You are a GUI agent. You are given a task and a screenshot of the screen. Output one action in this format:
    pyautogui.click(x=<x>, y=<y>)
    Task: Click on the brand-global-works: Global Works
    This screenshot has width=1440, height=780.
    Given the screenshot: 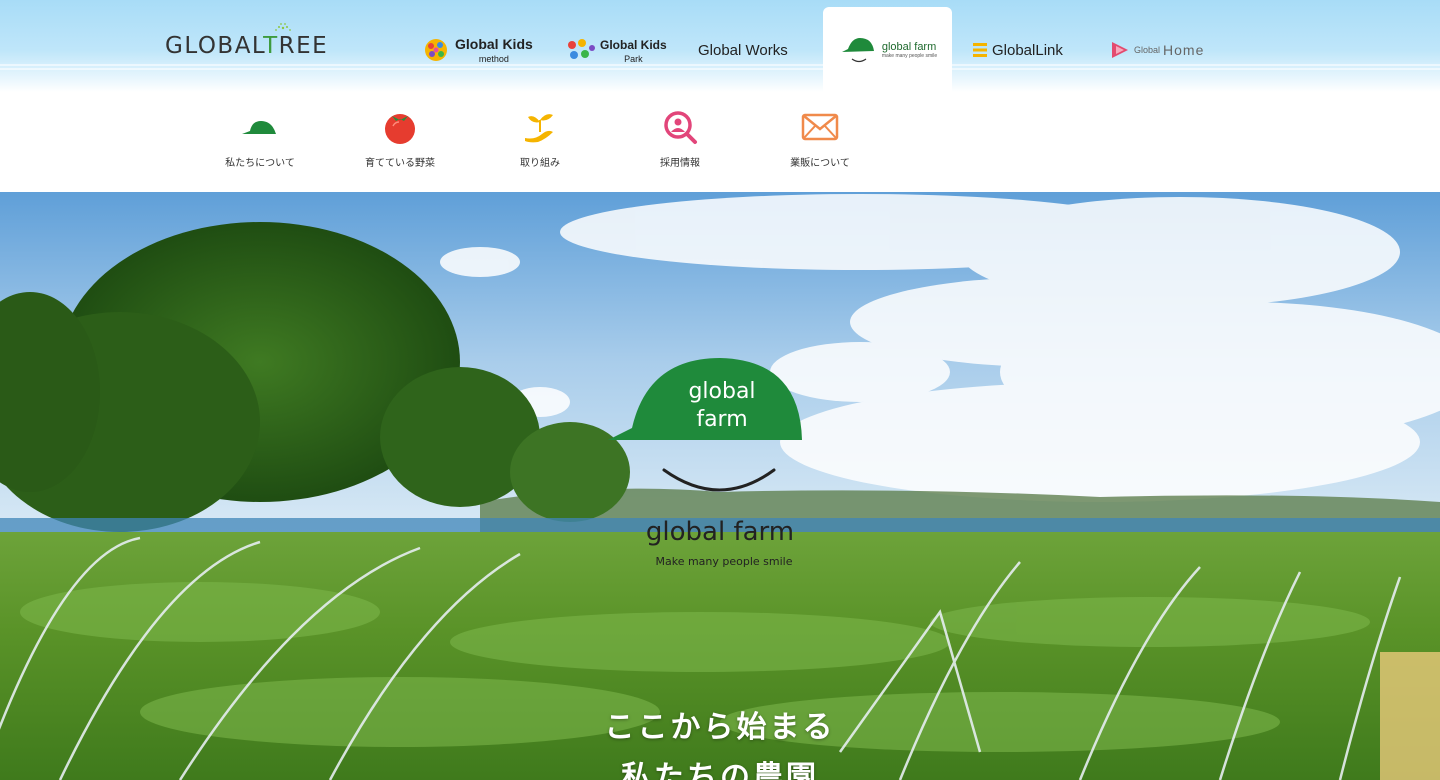 What is the action you would take?
    pyautogui.click(x=743, y=50)
    